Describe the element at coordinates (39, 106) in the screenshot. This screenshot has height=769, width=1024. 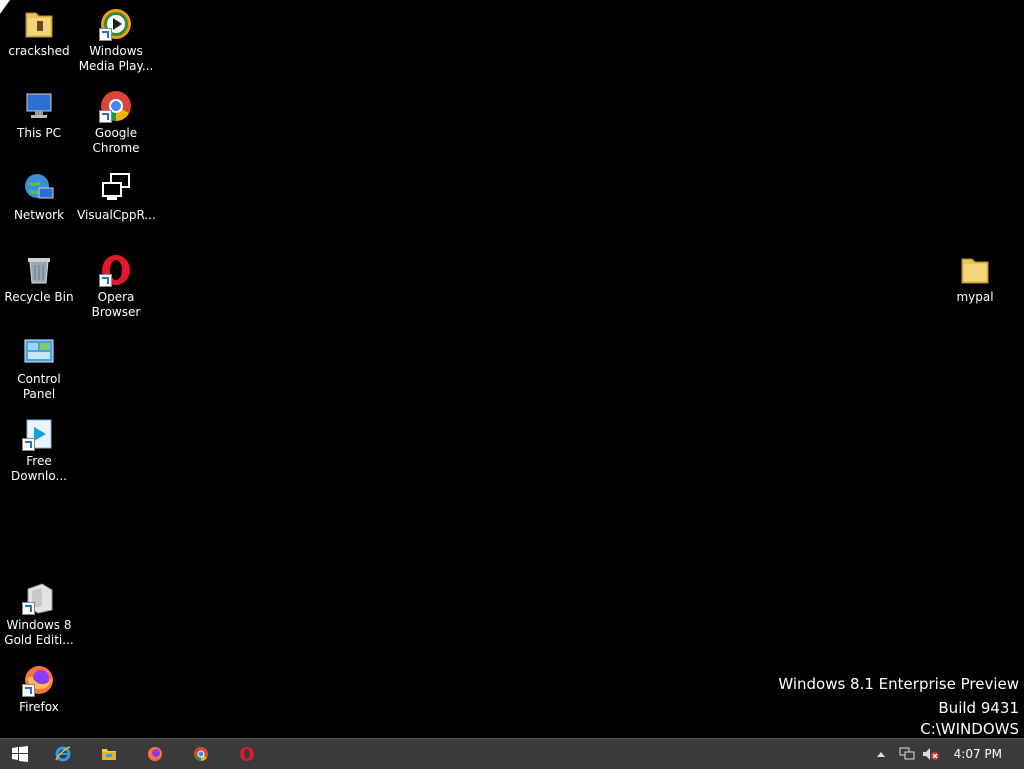
I see `this-pc-icon` at that location.